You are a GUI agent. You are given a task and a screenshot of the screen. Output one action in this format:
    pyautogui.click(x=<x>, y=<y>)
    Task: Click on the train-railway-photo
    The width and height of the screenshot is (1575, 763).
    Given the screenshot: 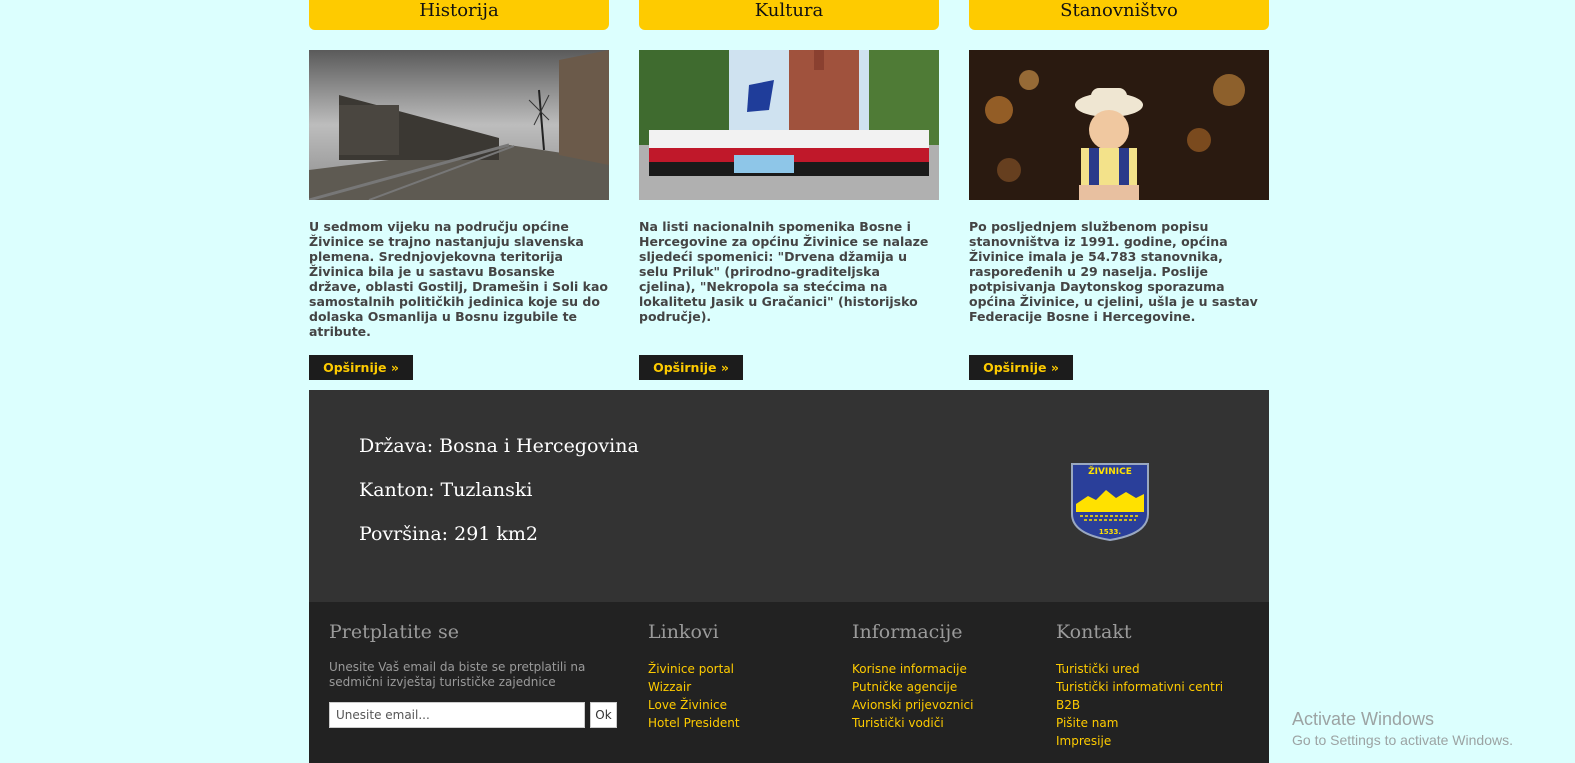 What is the action you would take?
    pyautogui.click(x=459, y=125)
    